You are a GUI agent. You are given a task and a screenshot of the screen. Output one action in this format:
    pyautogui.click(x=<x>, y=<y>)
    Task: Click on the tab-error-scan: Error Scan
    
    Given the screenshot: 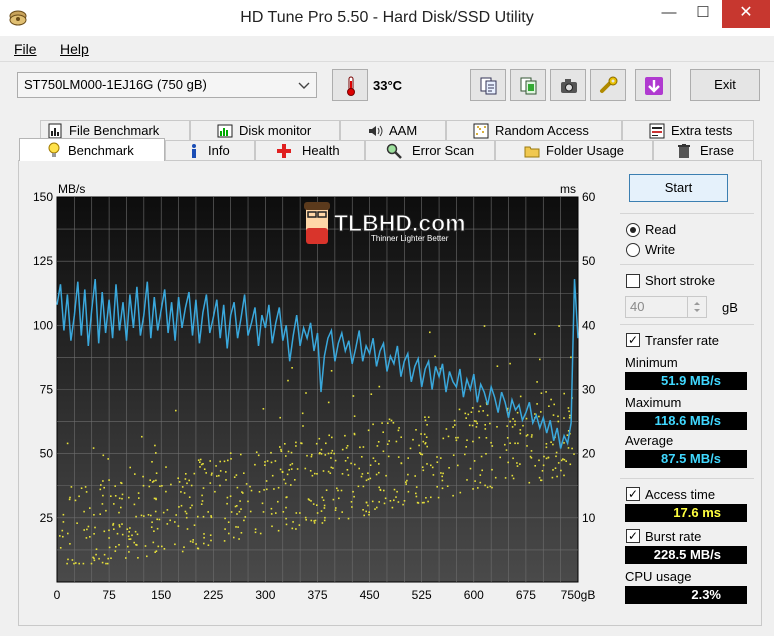 What is the action you would take?
    pyautogui.click(x=430, y=150)
    